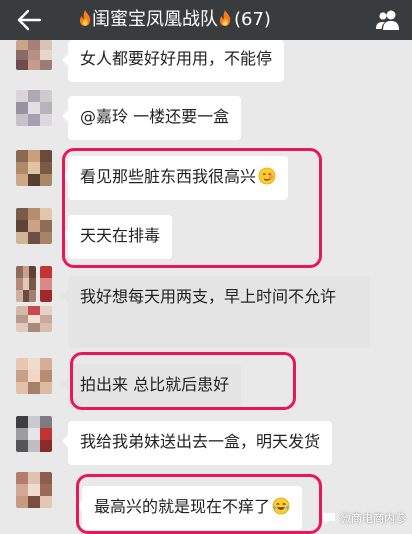 The width and height of the screenshot is (412, 534). Describe the element at coordinates (373, 518) in the screenshot. I see `watermark-text: 微商电商内参` at that location.